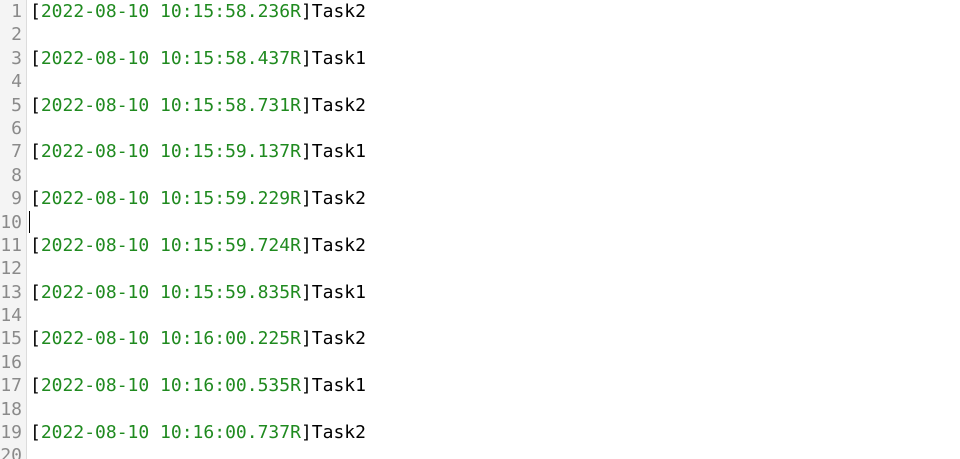 The width and height of the screenshot is (960, 459). What do you see at coordinates (11, 245) in the screenshot?
I see `line-number: 11` at bounding box center [11, 245].